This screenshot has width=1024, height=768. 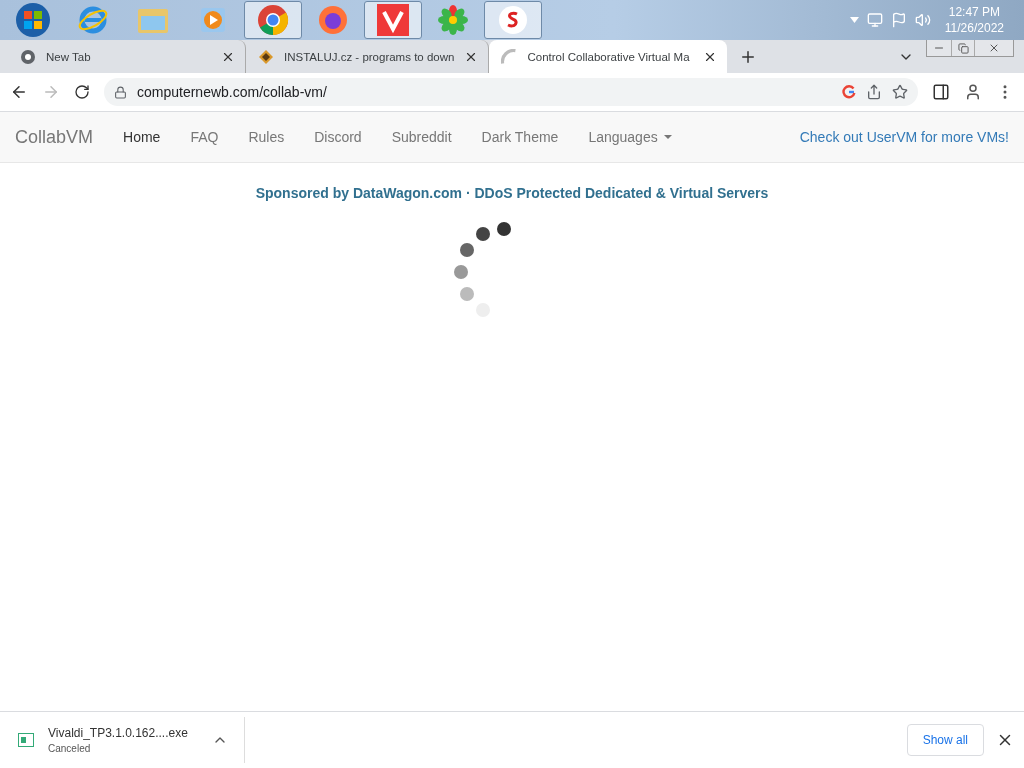 What do you see at coordinates (509, 56) in the screenshot?
I see `loading-icon` at bounding box center [509, 56].